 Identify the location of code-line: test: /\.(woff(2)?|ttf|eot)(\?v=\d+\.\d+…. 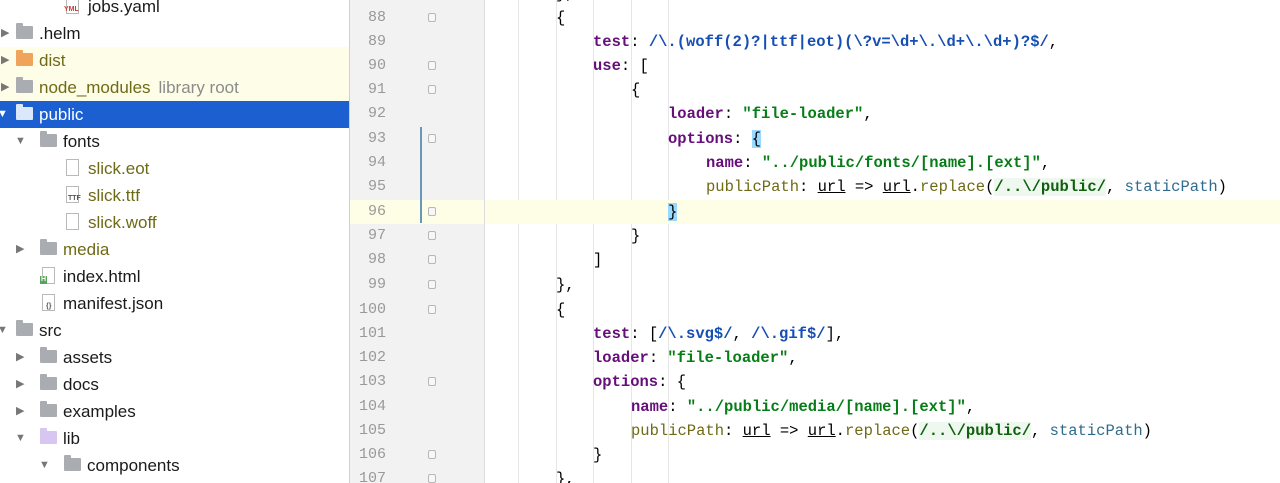
(826, 42).